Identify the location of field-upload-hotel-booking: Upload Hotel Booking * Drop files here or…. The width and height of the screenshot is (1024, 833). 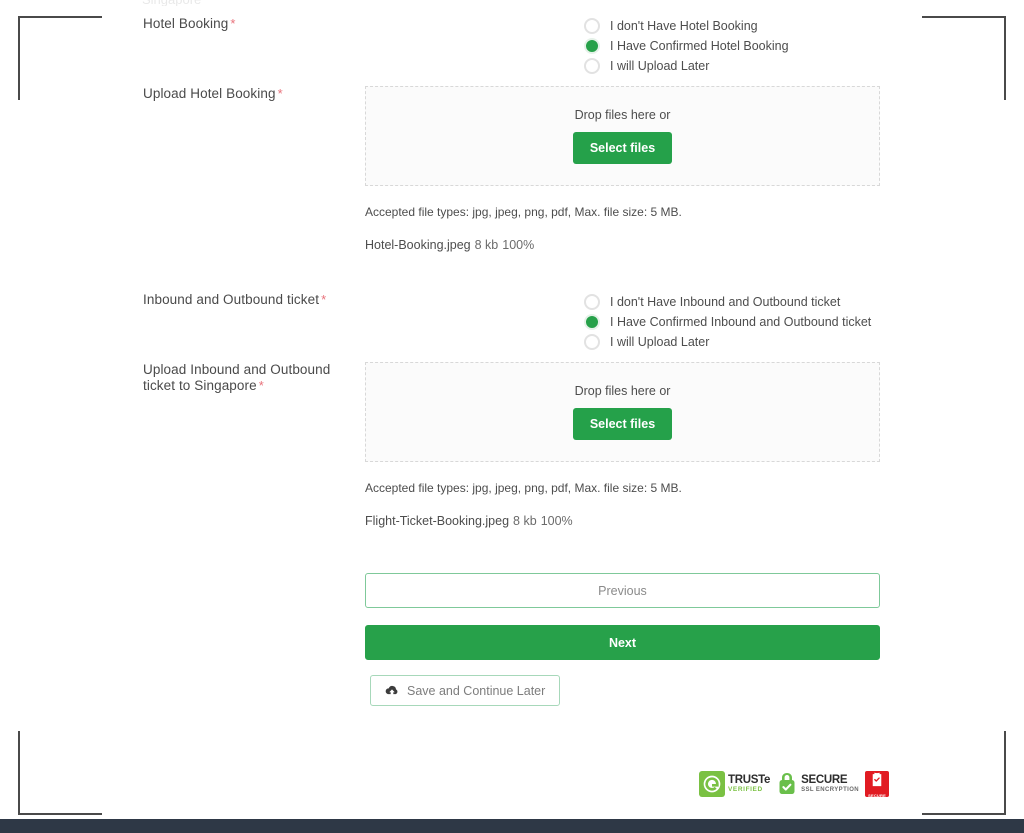
(511, 169).